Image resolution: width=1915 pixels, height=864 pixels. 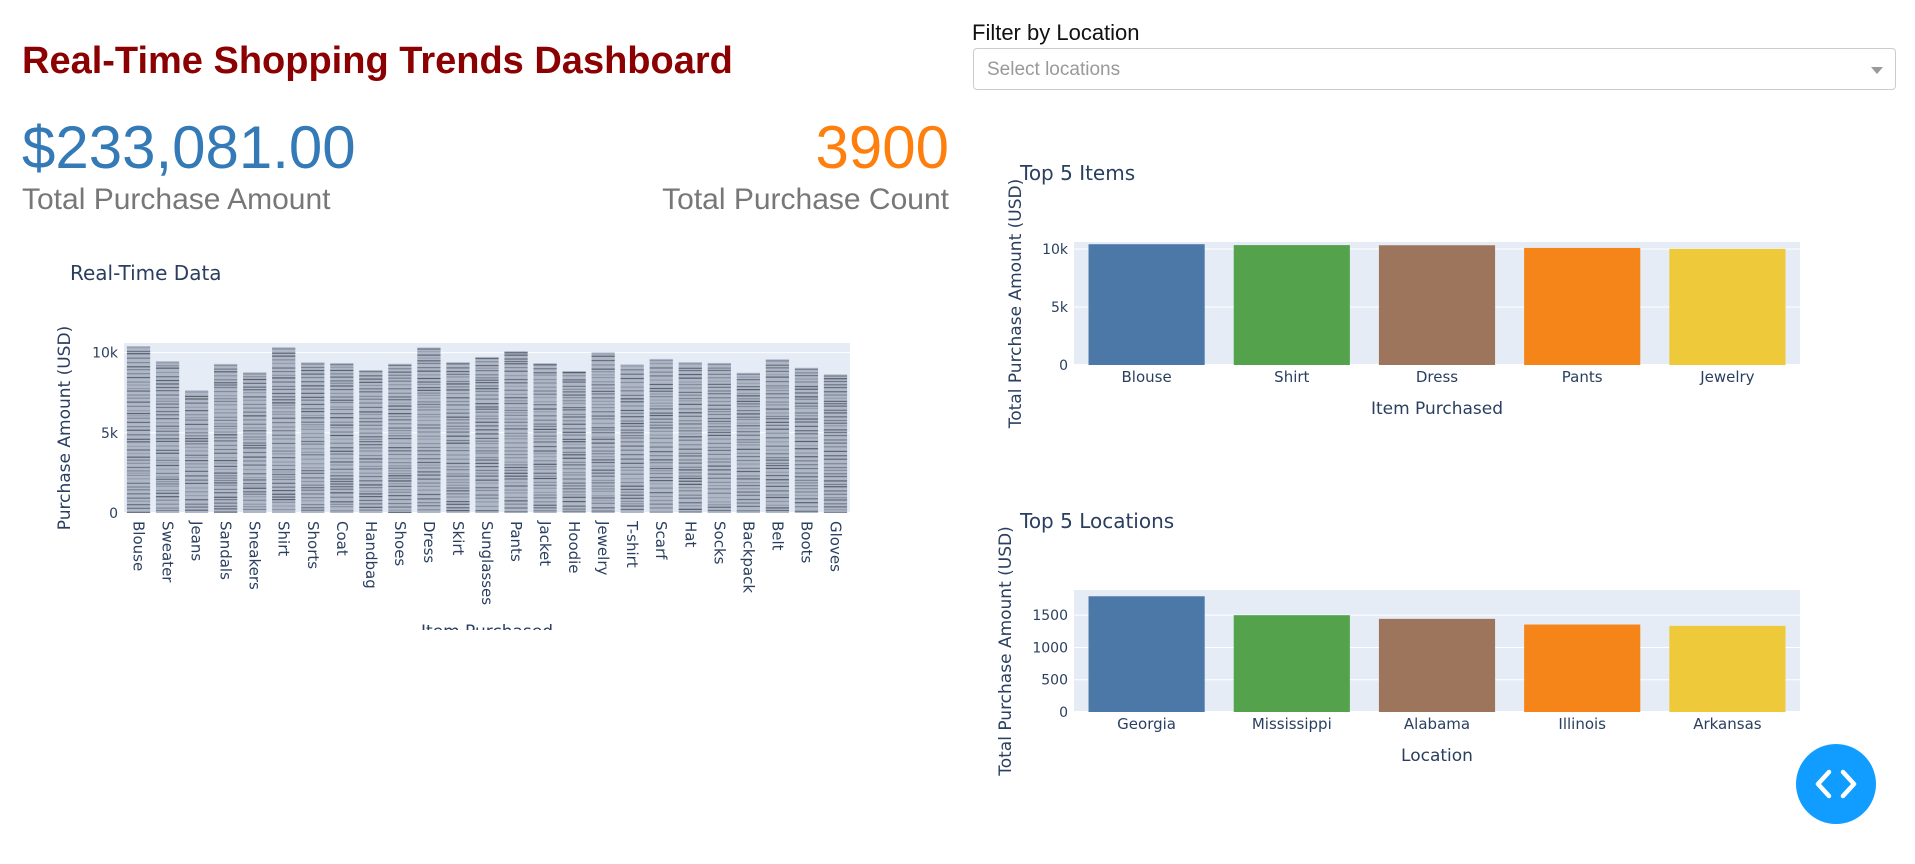 What do you see at coordinates (1147, 377) in the screenshot?
I see `x-tick-label: Blouse` at bounding box center [1147, 377].